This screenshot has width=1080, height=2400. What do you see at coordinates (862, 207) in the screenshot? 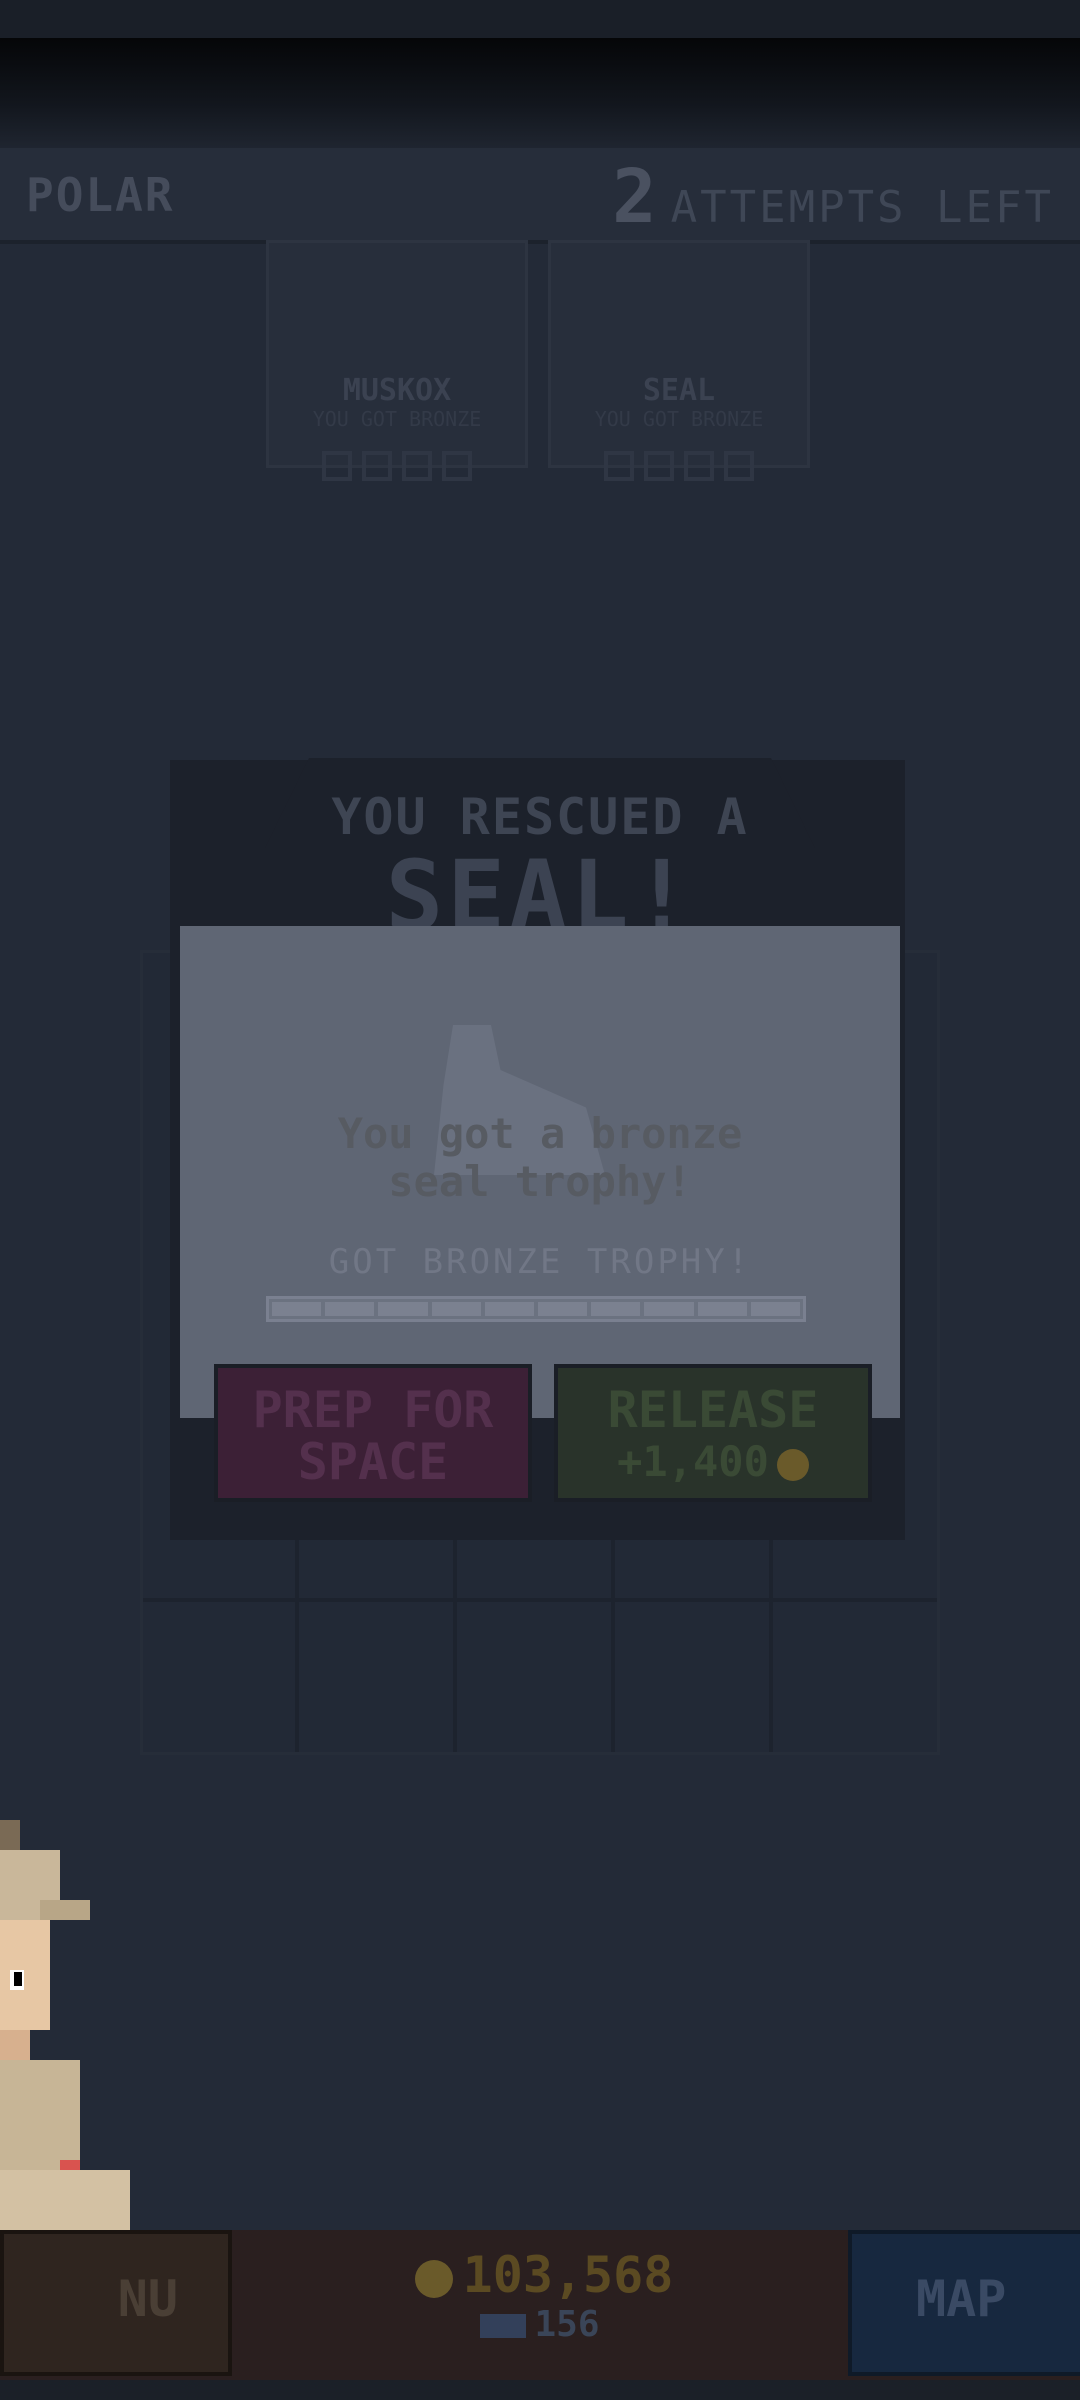
I see `attempts-label: ATTEMPTS LEFT` at bounding box center [862, 207].